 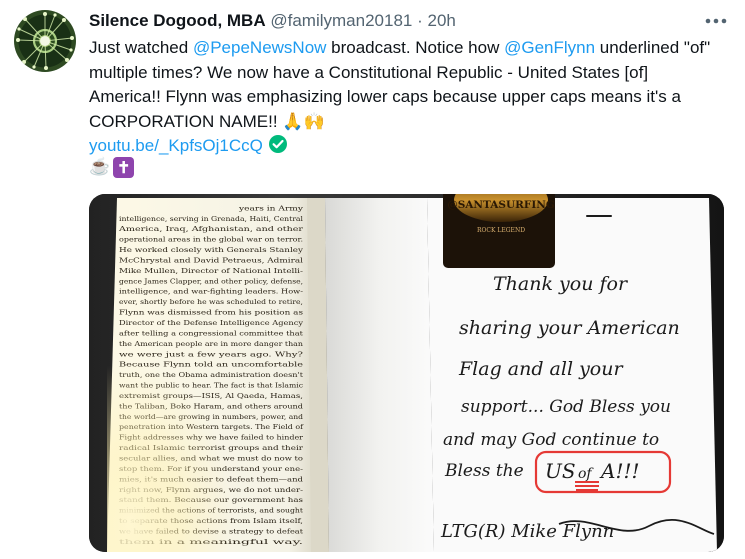 What do you see at coordinates (341, 20) in the screenshot?
I see `author-handle: @familyman20181` at bounding box center [341, 20].